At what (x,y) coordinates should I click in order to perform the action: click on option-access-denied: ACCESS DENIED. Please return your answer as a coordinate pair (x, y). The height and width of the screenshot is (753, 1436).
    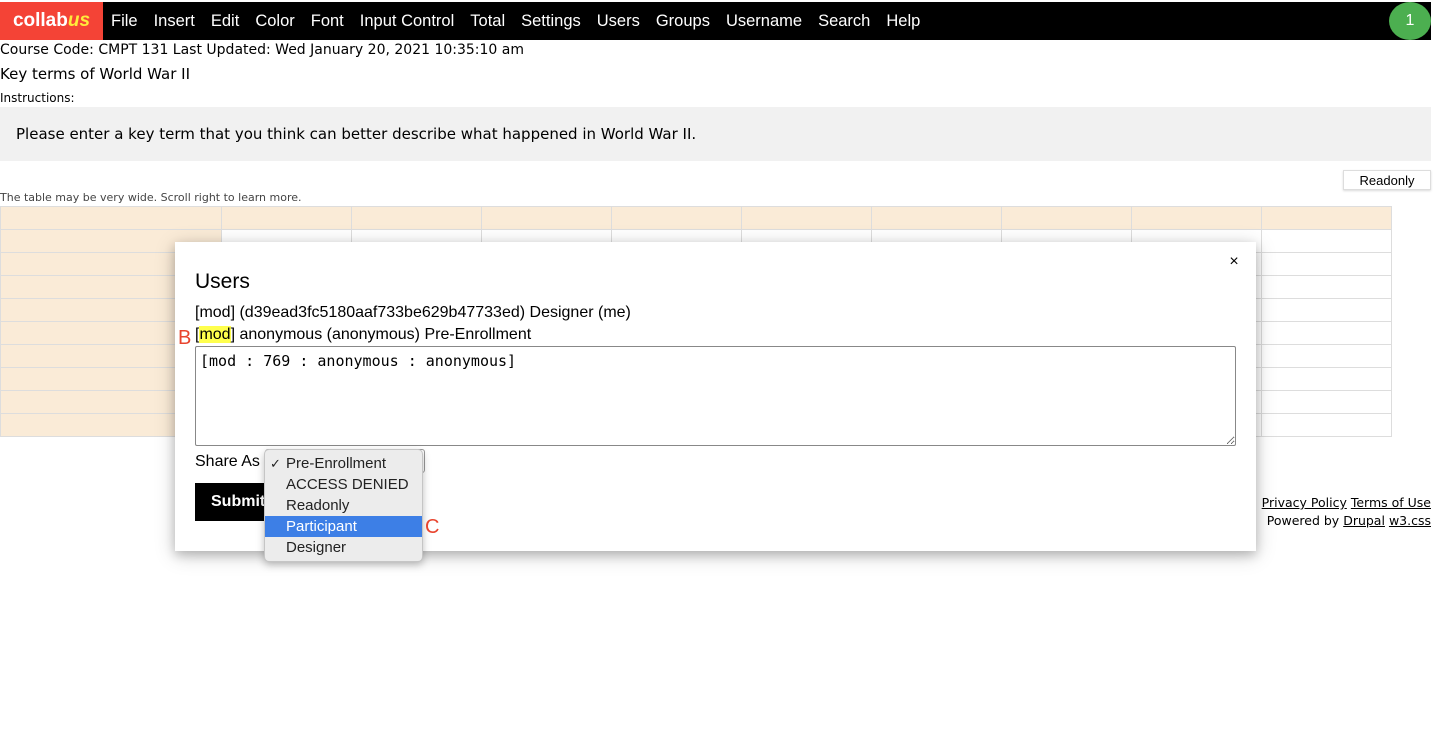
    Looking at the image, I should click on (343, 484).